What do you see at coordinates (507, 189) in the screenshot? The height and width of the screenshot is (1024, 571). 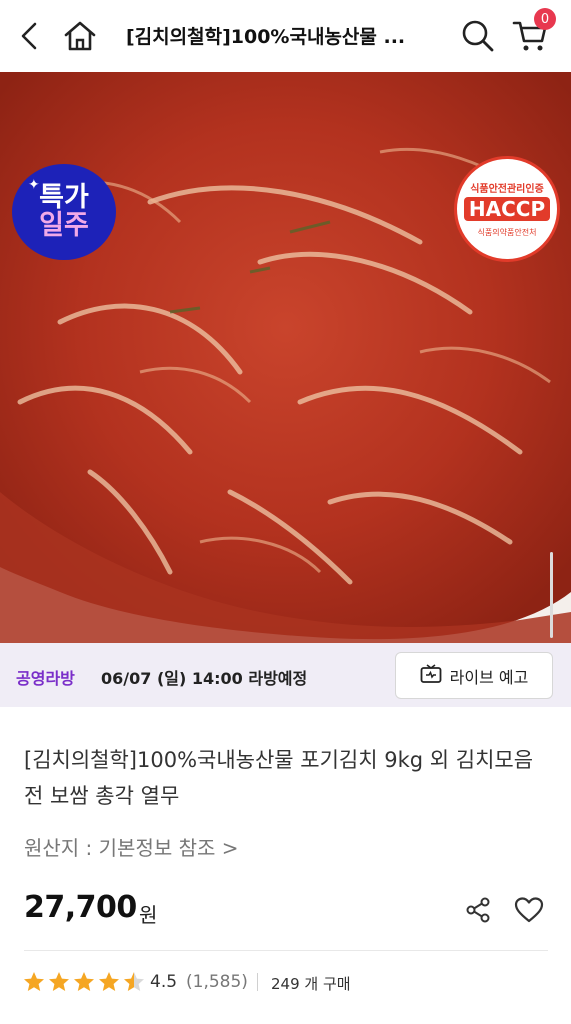 I see `haccp-top-text: 식품안전관리인증` at bounding box center [507, 189].